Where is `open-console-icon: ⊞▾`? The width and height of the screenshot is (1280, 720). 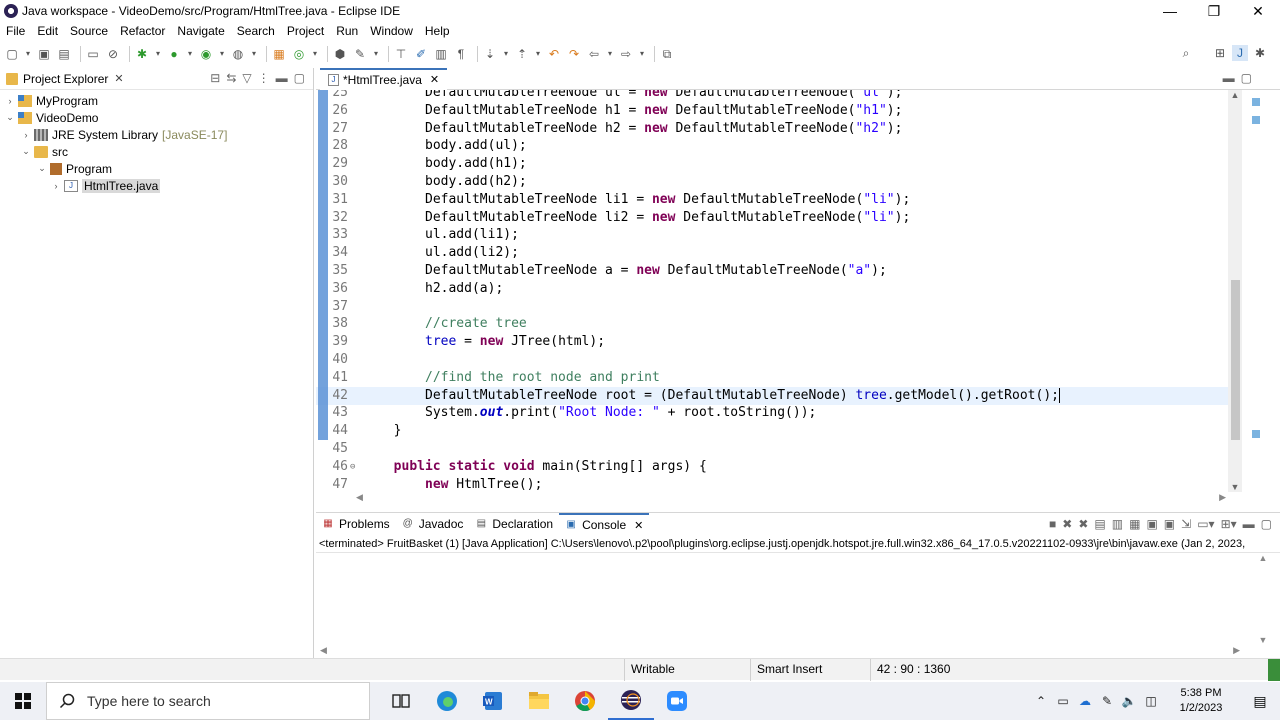 open-console-icon: ⊞▾ is located at coordinates (1229, 524).